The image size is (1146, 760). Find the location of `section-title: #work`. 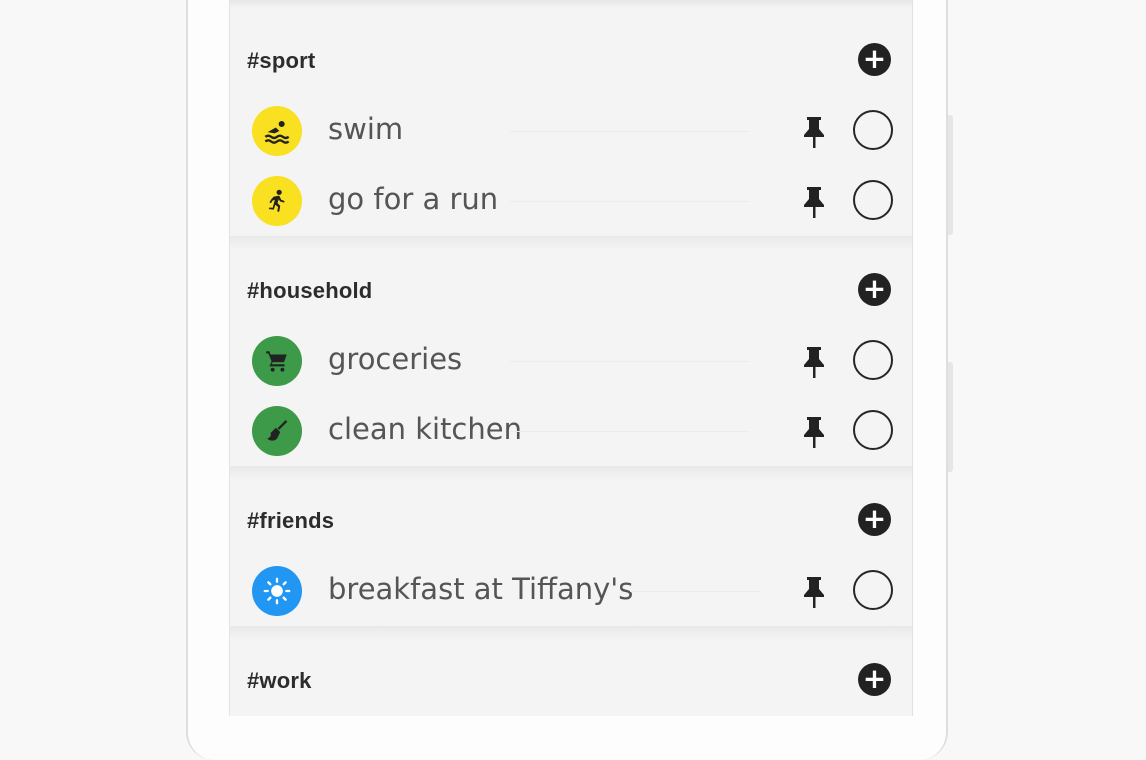

section-title: #work is located at coordinates (279, 680).